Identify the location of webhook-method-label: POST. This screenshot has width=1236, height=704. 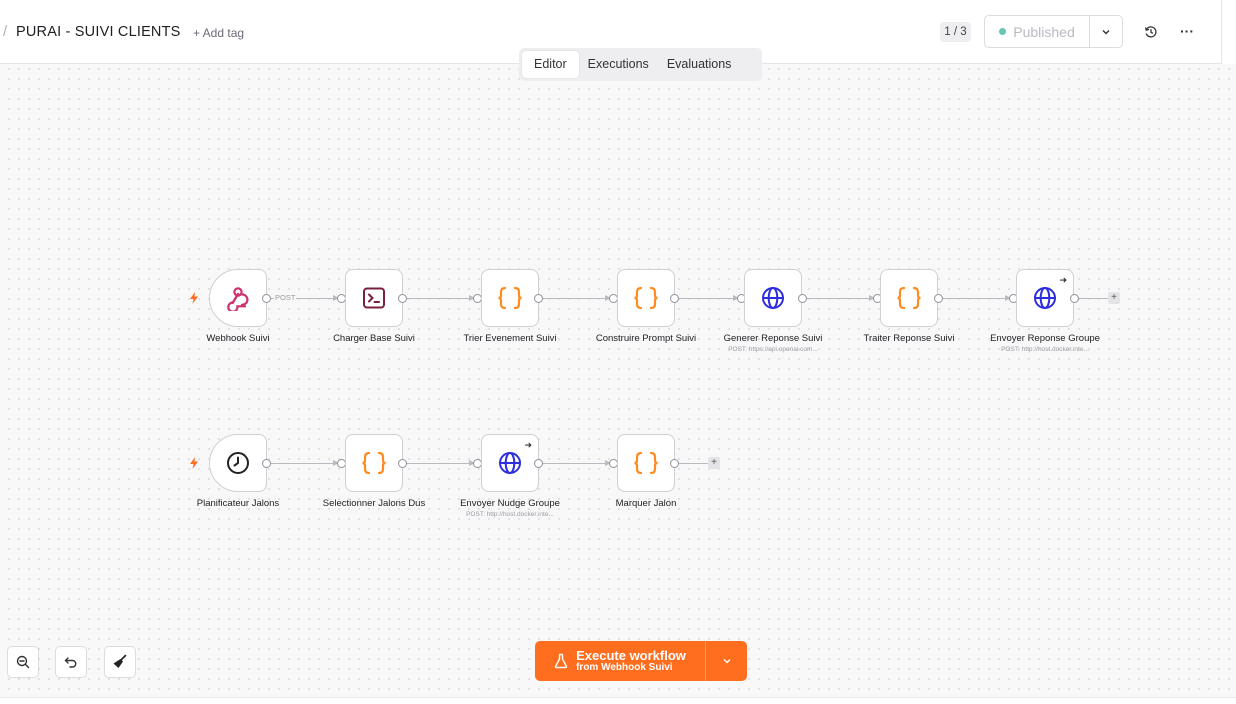
(285, 297).